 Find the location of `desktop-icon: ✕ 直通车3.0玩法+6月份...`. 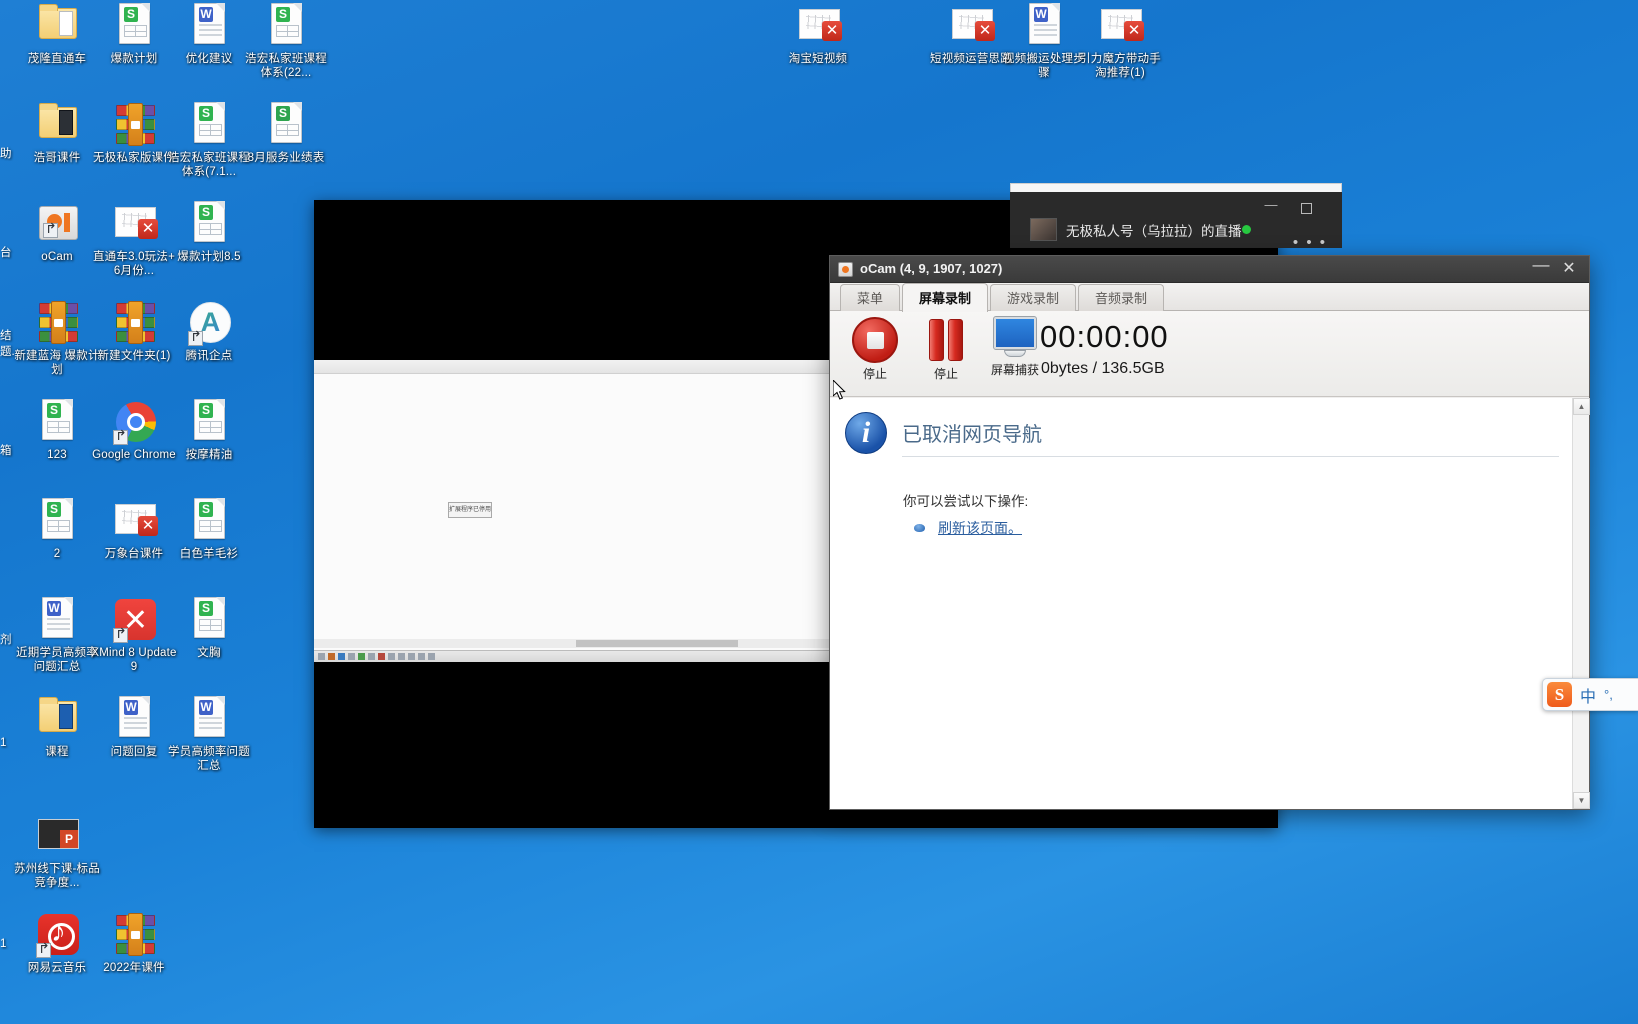

desktop-icon: ✕ 直通车3.0玩法+6月份... is located at coordinates (134, 239).